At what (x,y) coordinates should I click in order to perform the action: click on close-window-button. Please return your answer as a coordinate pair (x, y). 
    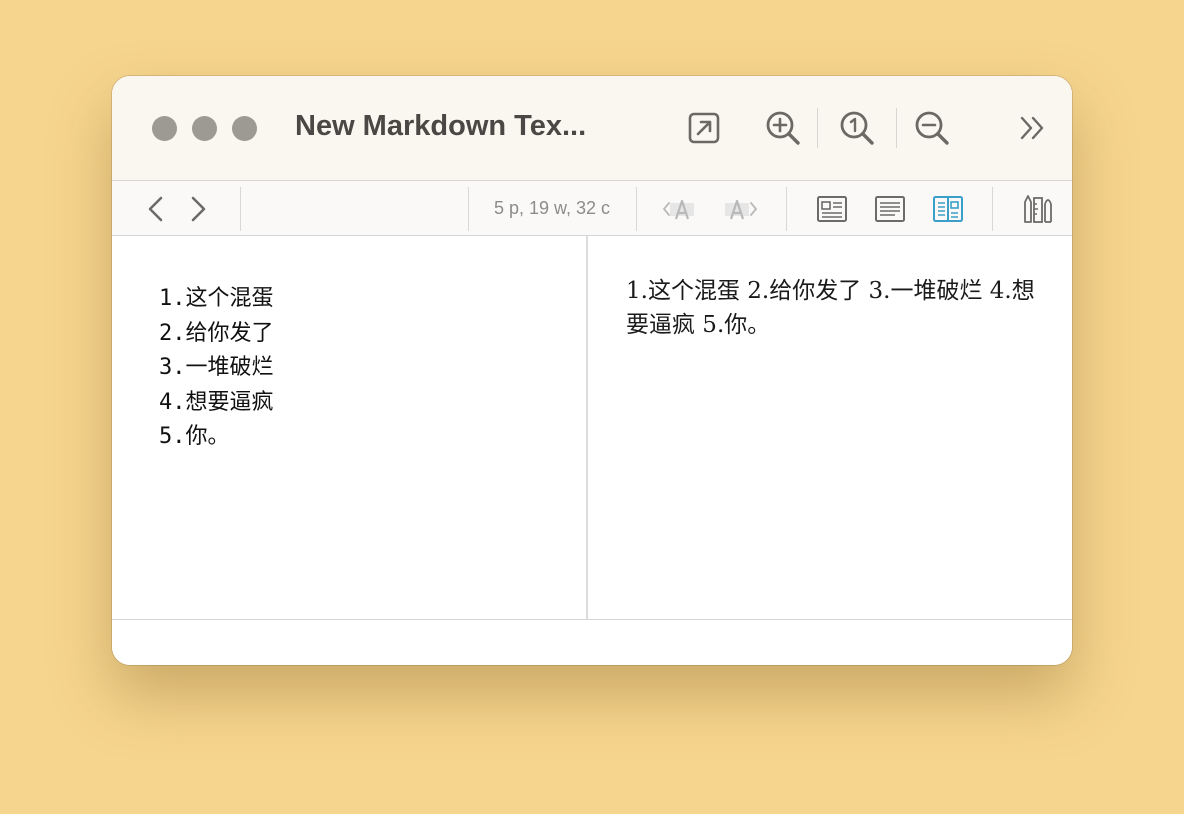
    Looking at the image, I should click on (164, 128).